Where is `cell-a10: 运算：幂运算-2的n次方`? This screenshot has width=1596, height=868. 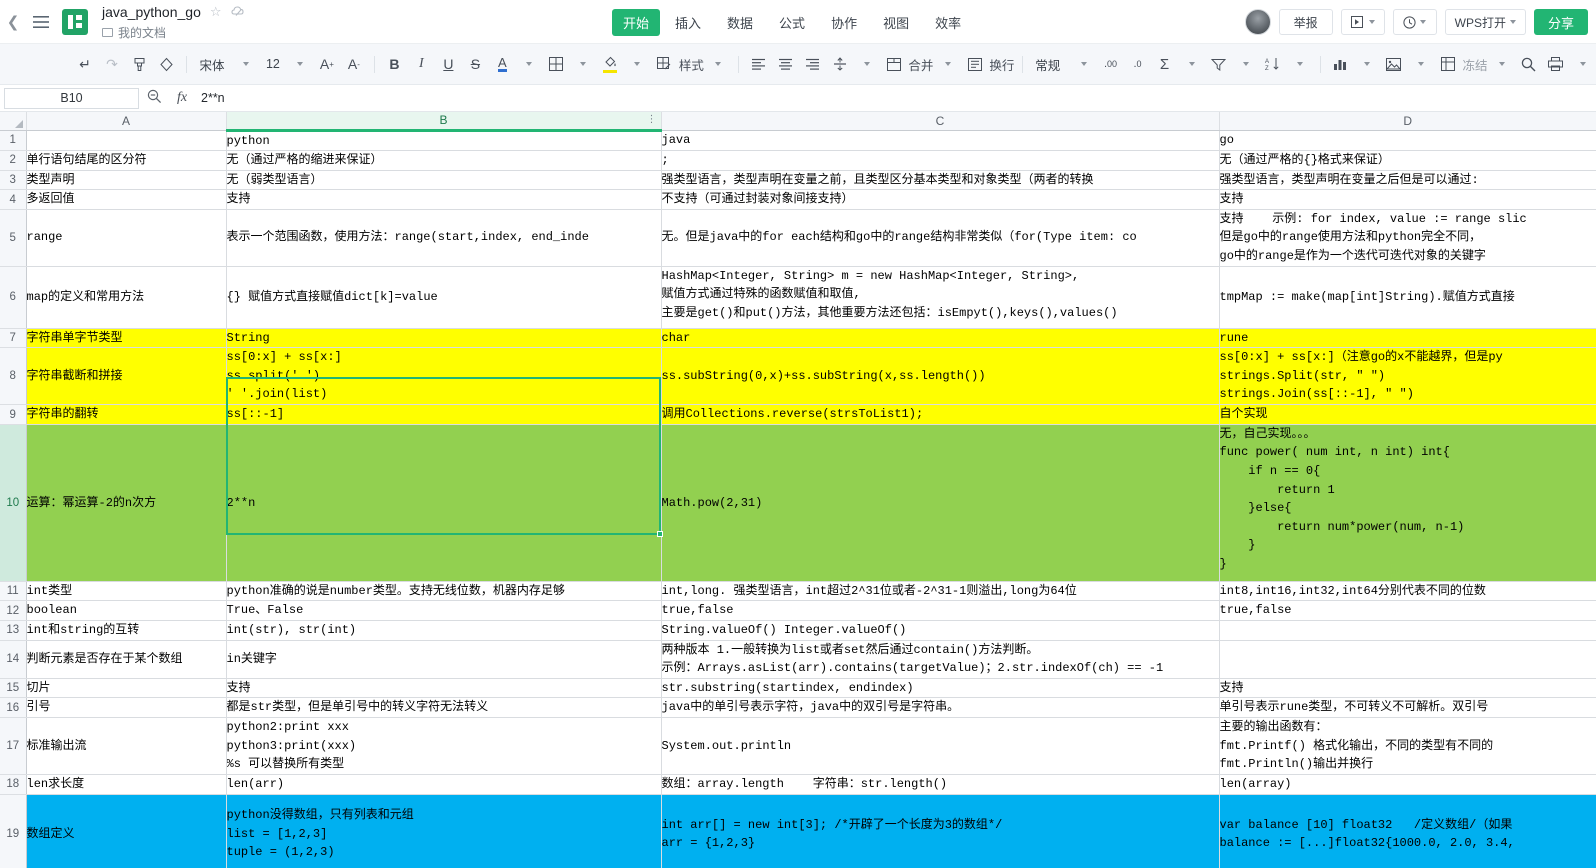
cell-a10: 运算：幂运算-2的n次方 is located at coordinates (126, 503).